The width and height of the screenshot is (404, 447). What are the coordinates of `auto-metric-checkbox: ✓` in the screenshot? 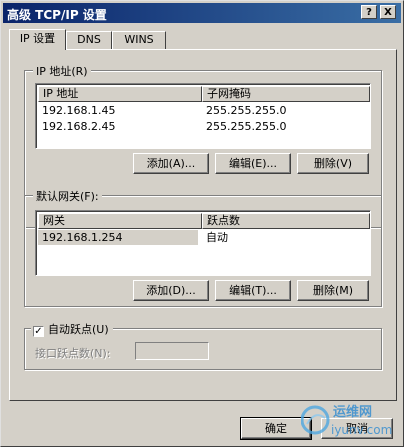 It's located at (38, 331).